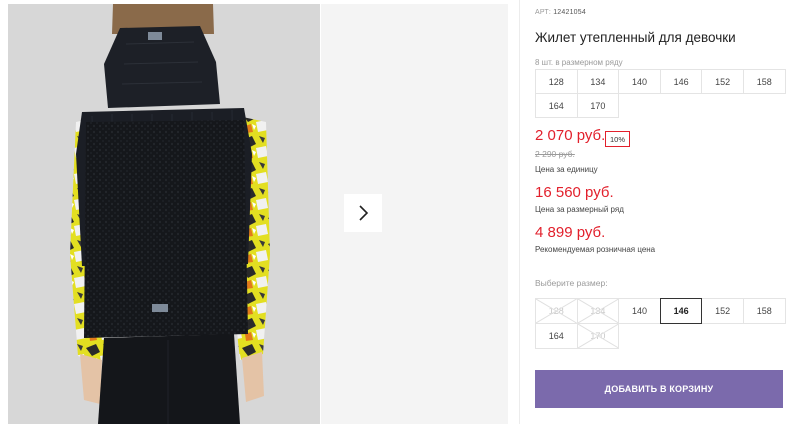 Image resolution: width=800 pixels, height=424 pixels. I want to click on size-option-label: 164, so click(556, 336).